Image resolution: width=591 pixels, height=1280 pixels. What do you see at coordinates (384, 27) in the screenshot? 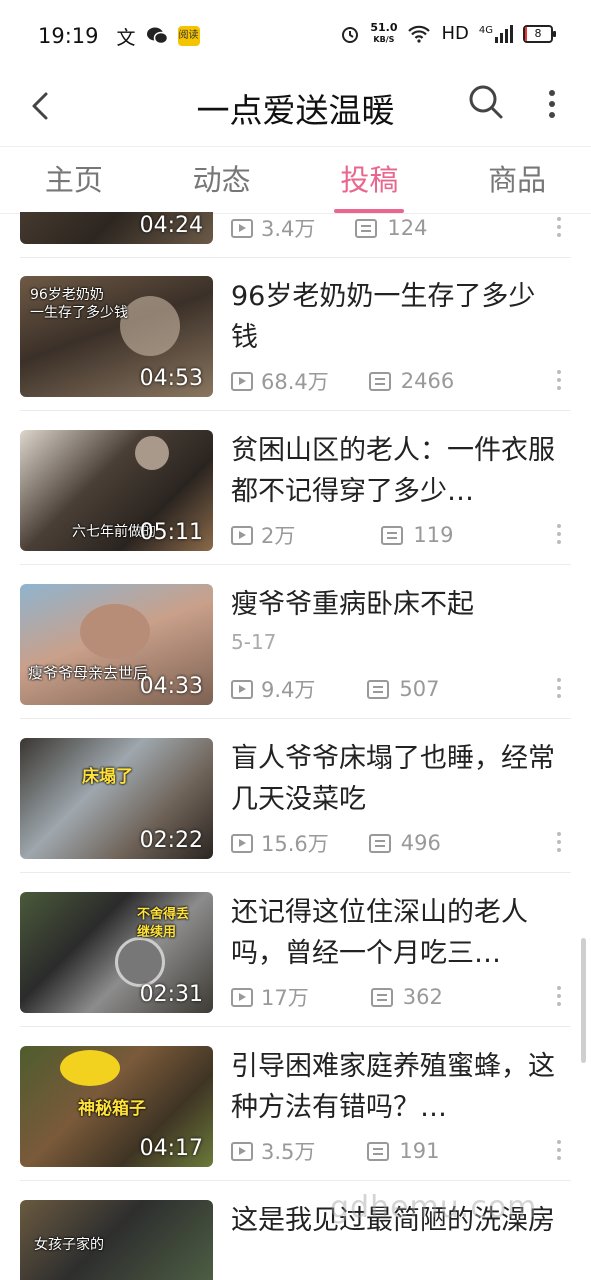
I see `net-speed-value: 51.0` at bounding box center [384, 27].